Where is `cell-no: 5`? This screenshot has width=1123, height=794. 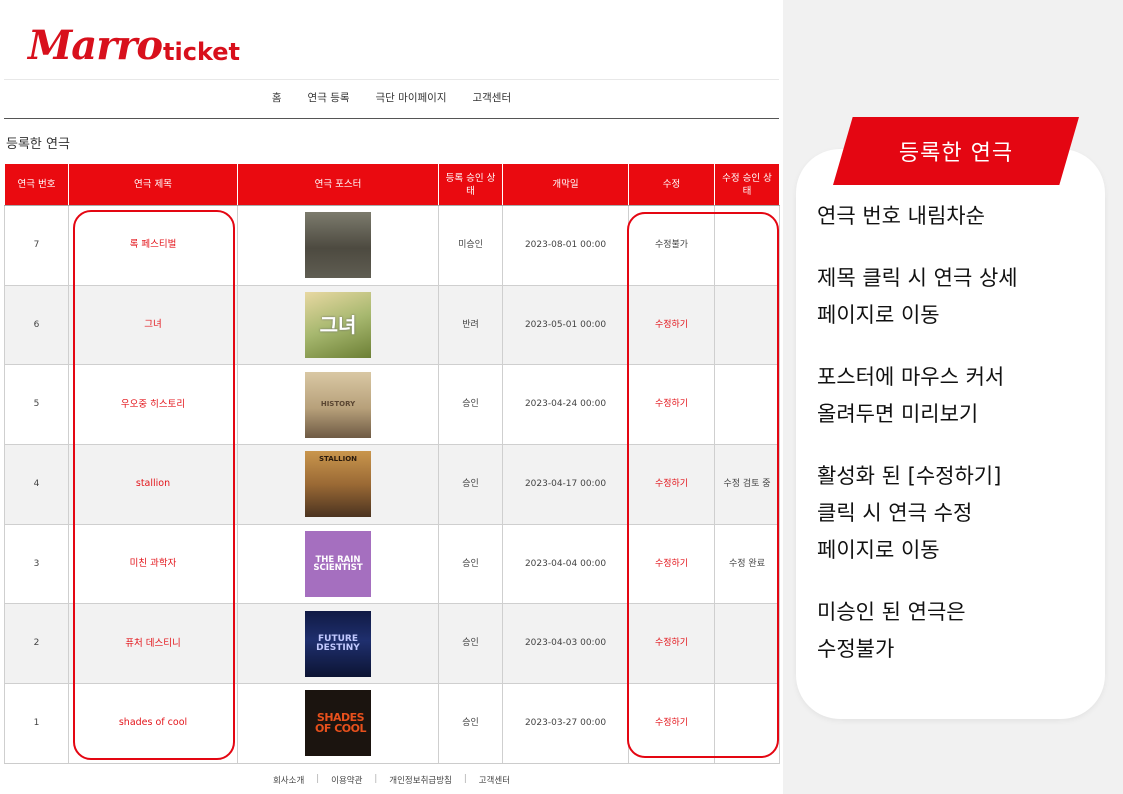 cell-no: 5 is located at coordinates (36, 405).